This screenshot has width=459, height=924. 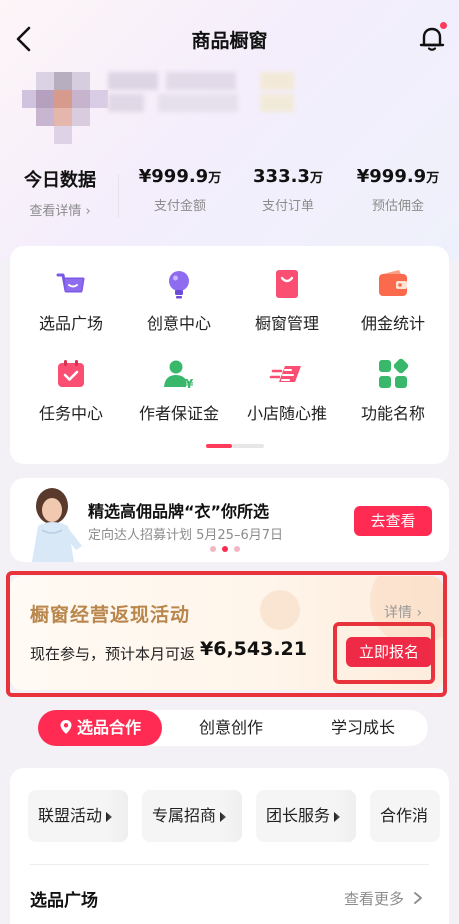 What do you see at coordinates (287, 284) in the screenshot?
I see `shopping-bag-icon` at bounding box center [287, 284].